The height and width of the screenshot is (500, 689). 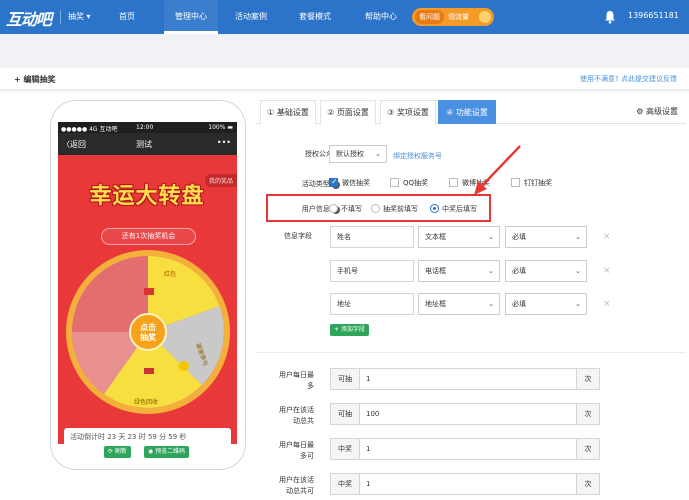 What do you see at coordinates (315, 17) in the screenshot?
I see `nav-item-packages: 套餐模式` at bounding box center [315, 17].